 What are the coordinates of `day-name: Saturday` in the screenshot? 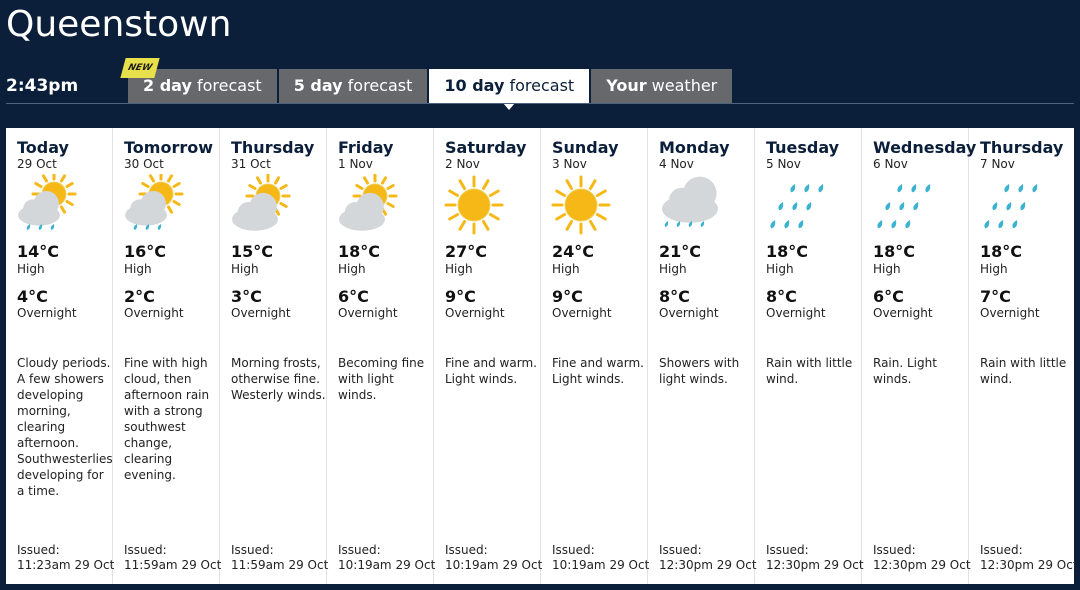 It's located at (486, 147).